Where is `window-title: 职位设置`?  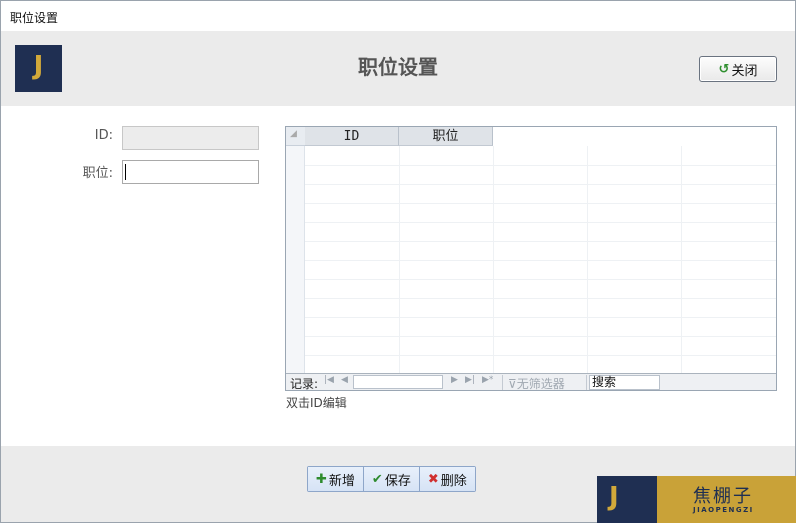 window-title: 职位设置 is located at coordinates (34, 18).